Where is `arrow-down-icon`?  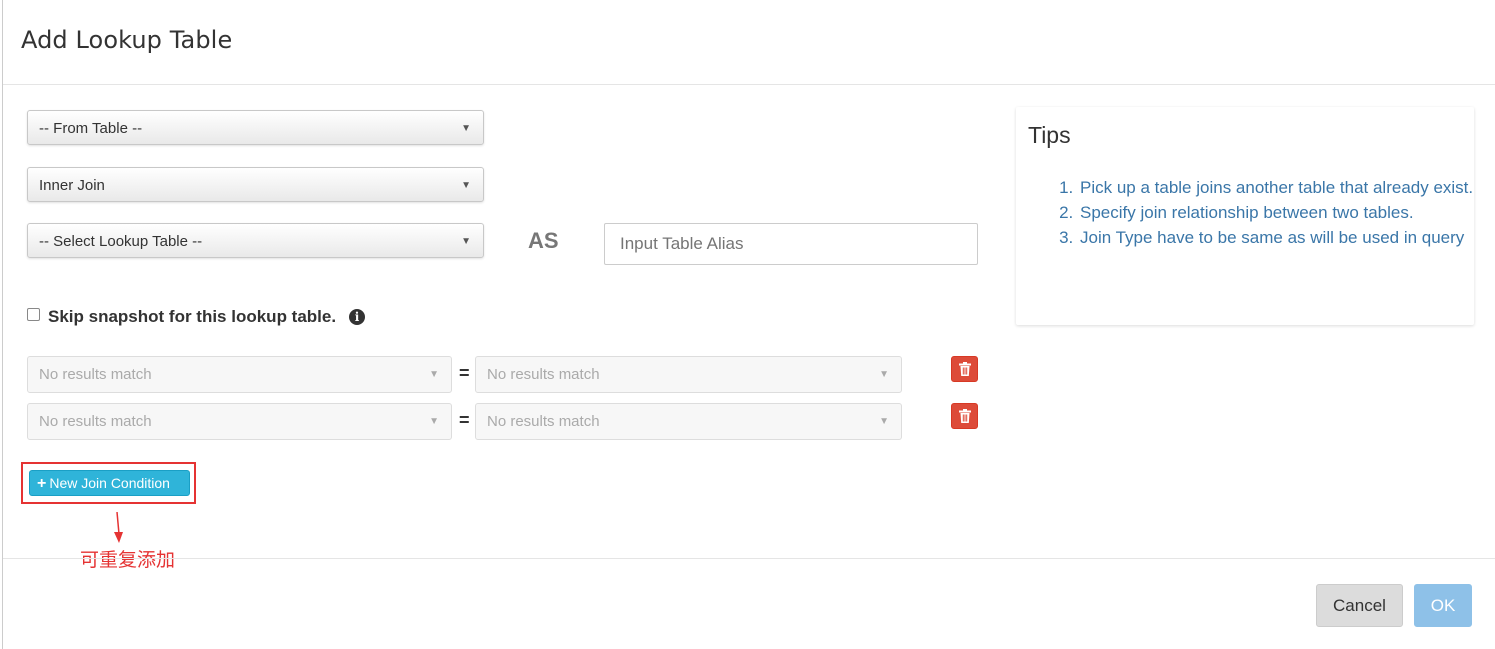 arrow-down-icon is located at coordinates (118, 527).